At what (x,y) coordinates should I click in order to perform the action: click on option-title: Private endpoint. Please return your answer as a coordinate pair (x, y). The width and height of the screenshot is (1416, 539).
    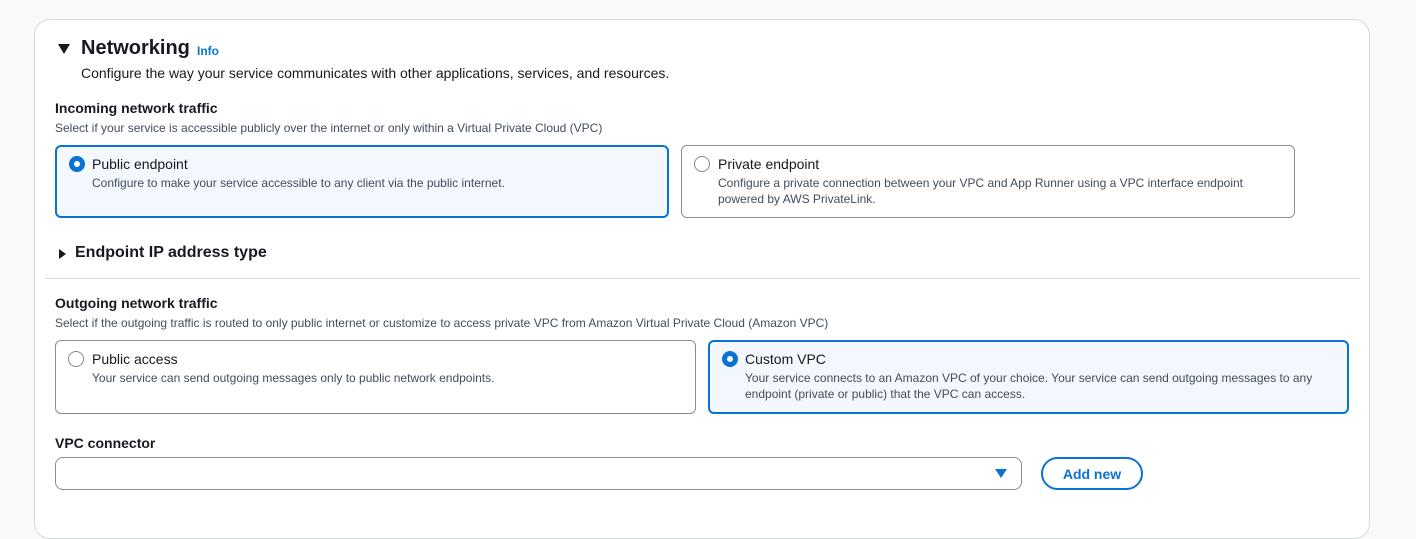
    Looking at the image, I should click on (769, 164).